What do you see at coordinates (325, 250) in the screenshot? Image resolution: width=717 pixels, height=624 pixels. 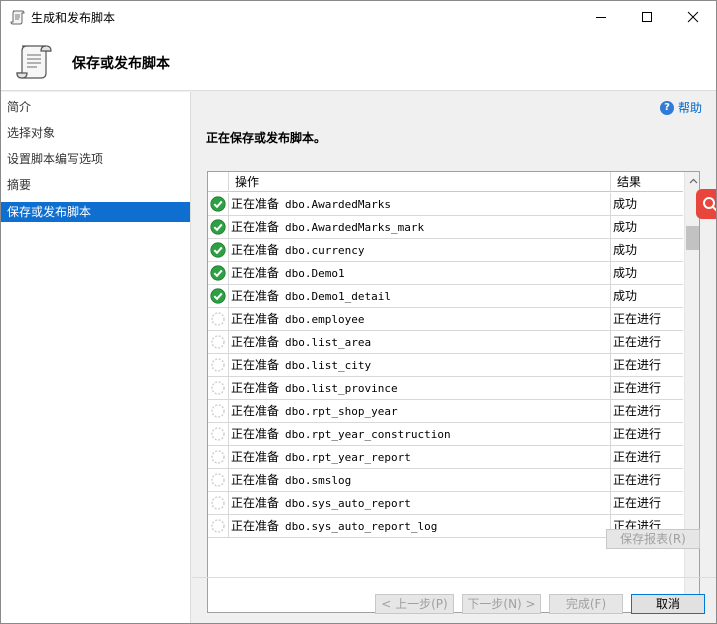 I see `operation-object: dbo.currency` at bounding box center [325, 250].